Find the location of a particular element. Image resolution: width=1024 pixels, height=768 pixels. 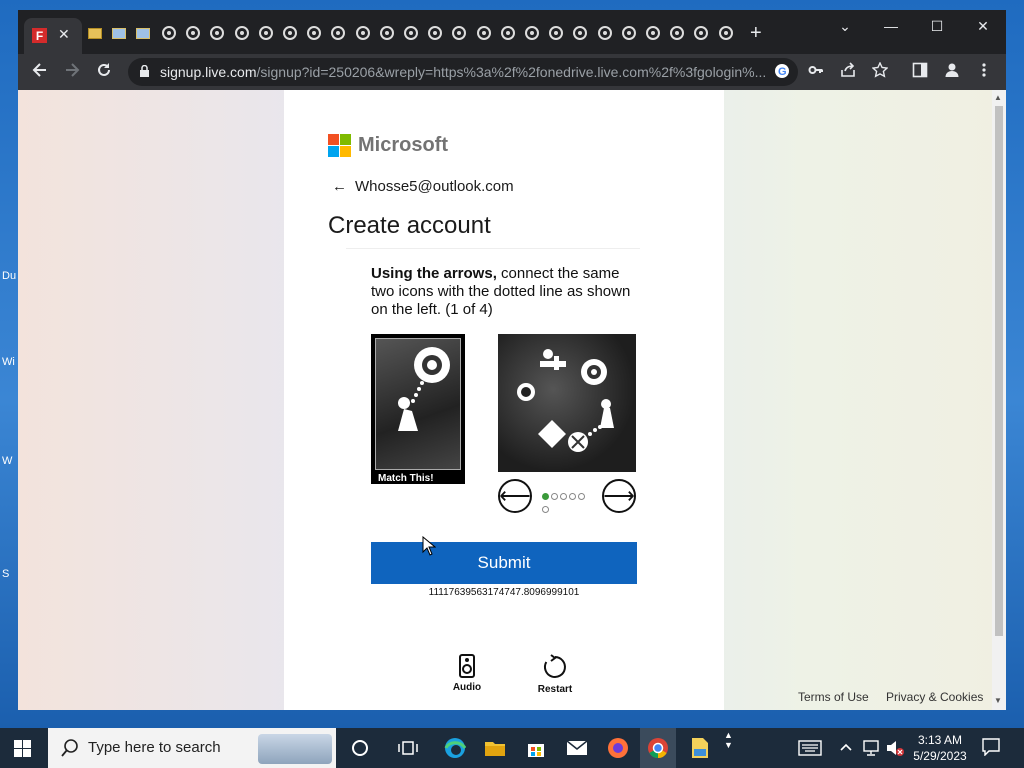

files-app-icon is located at coordinates (700, 748).